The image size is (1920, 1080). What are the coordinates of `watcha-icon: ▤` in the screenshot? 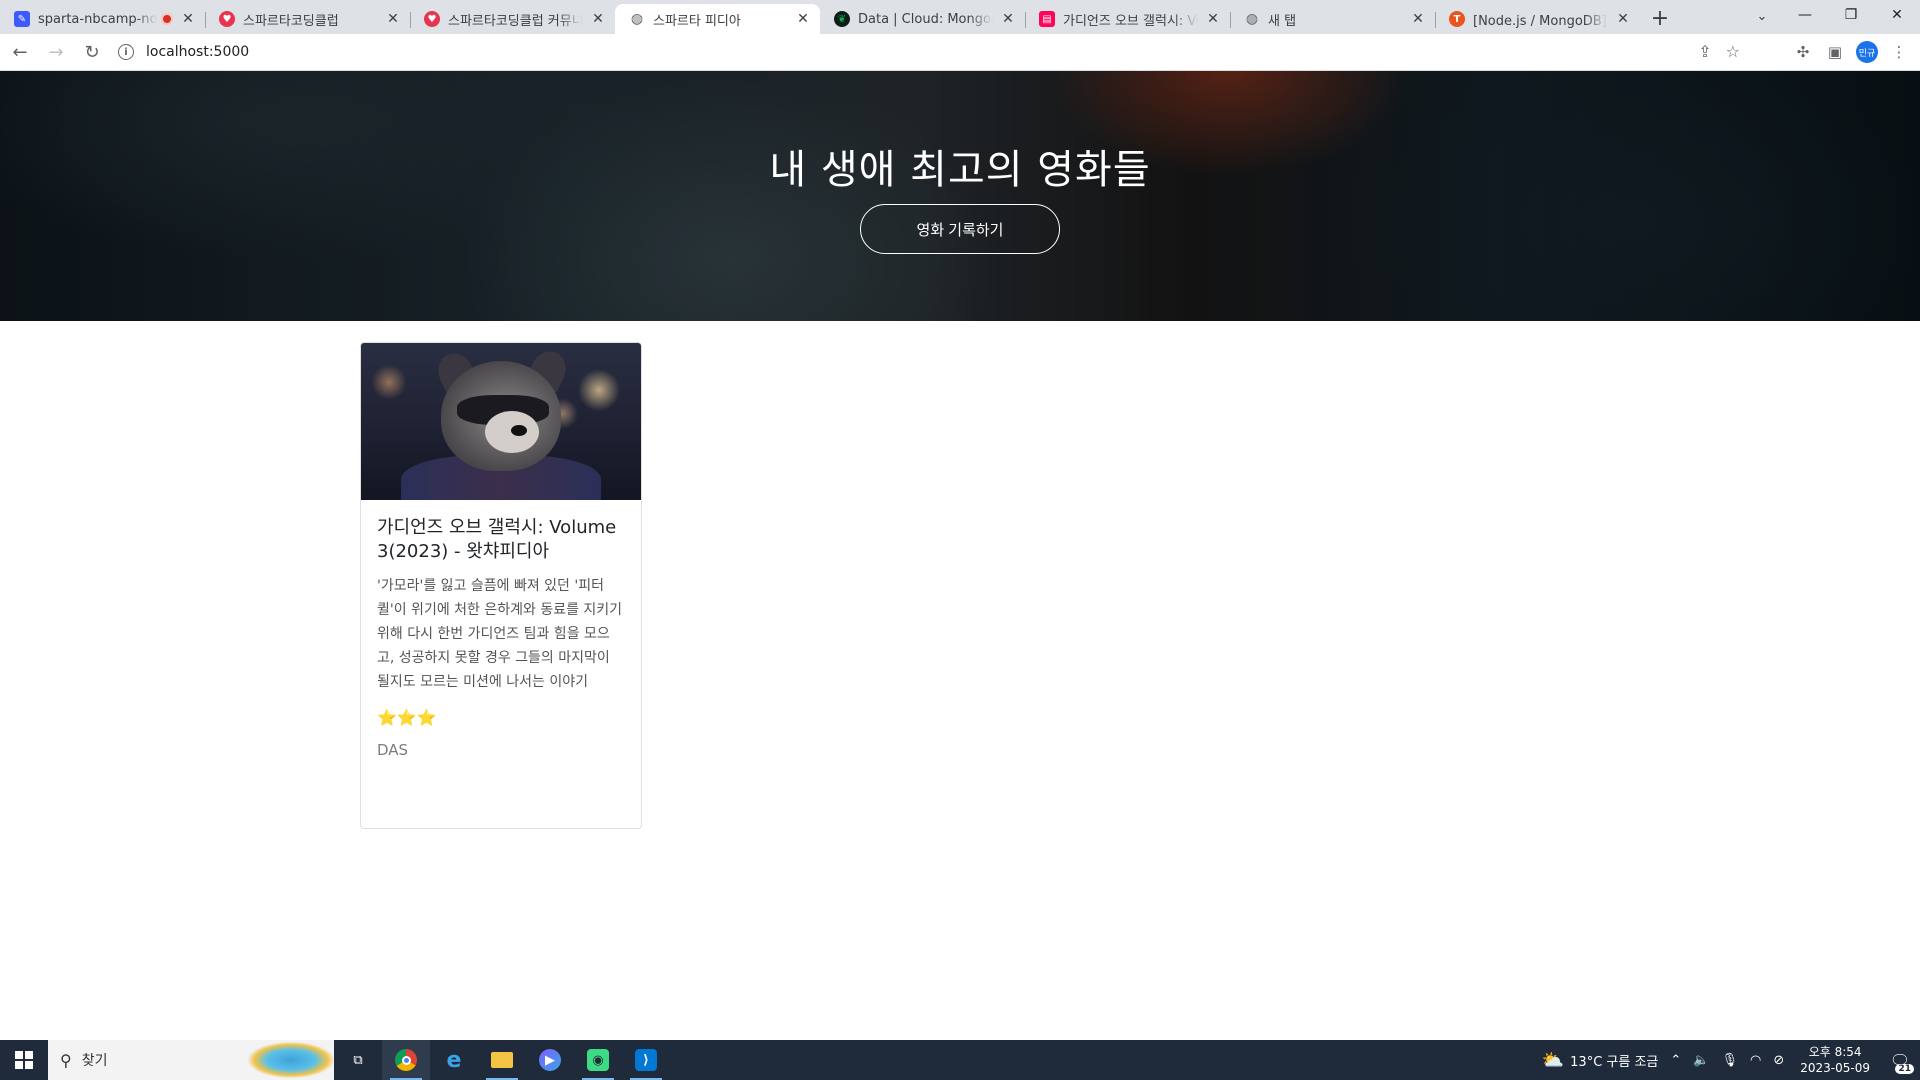 It's located at (1047, 19).